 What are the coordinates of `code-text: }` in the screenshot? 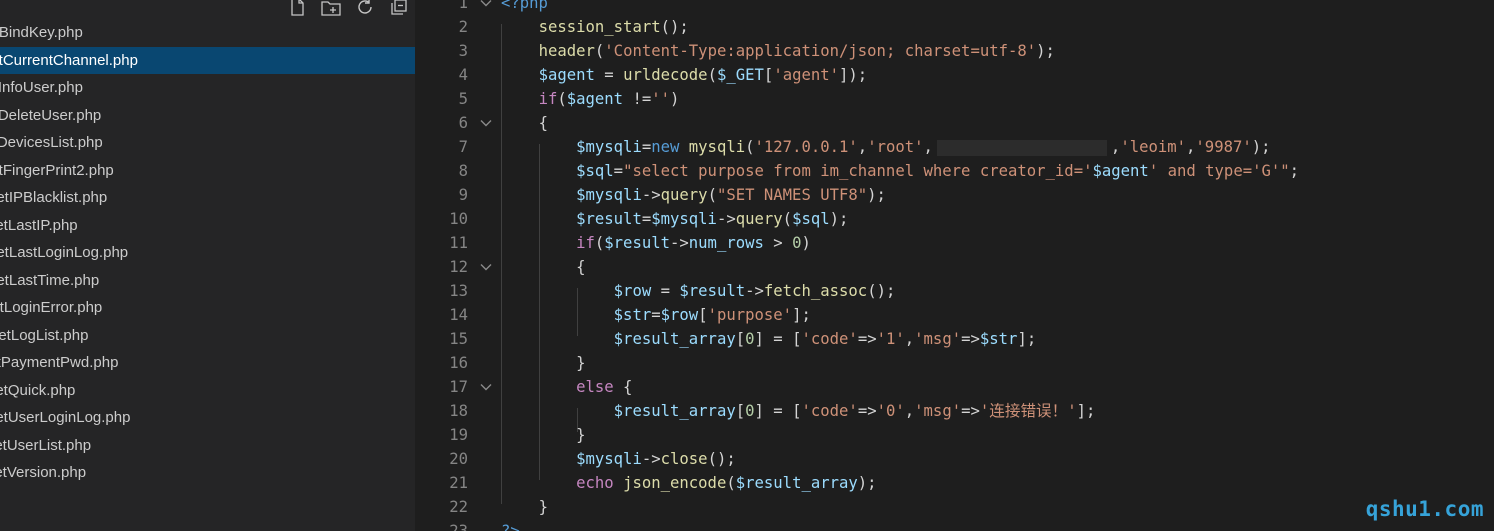 It's located at (524, 507).